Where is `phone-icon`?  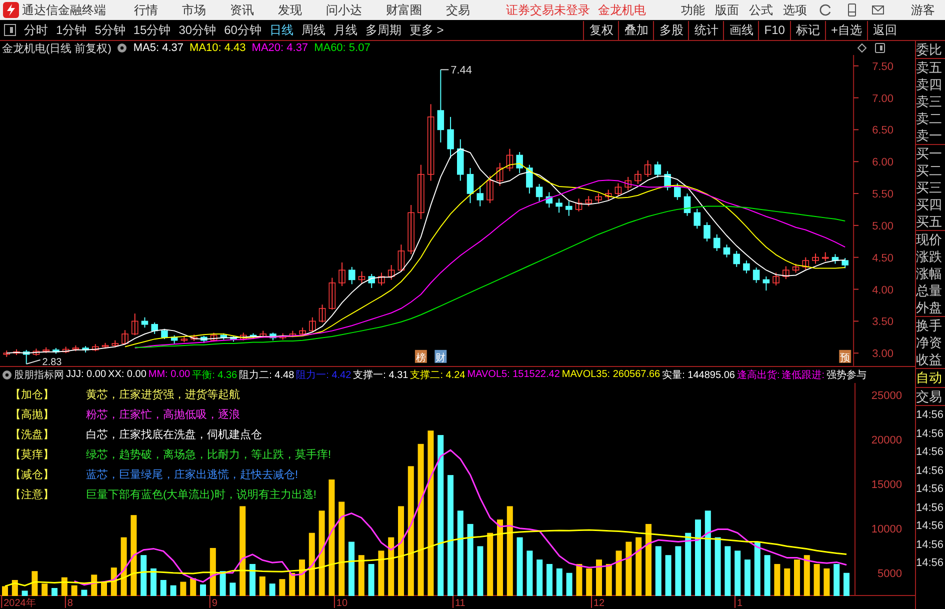
phone-icon is located at coordinates (852, 10).